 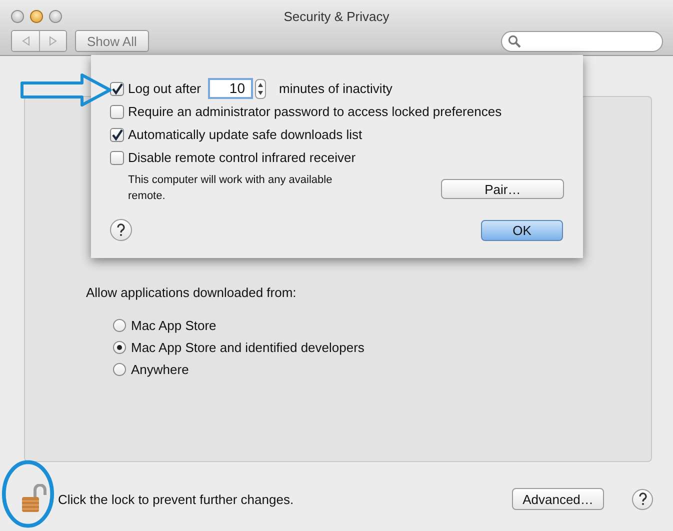 I want to click on radio-label: Anywhere, so click(x=160, y=369).